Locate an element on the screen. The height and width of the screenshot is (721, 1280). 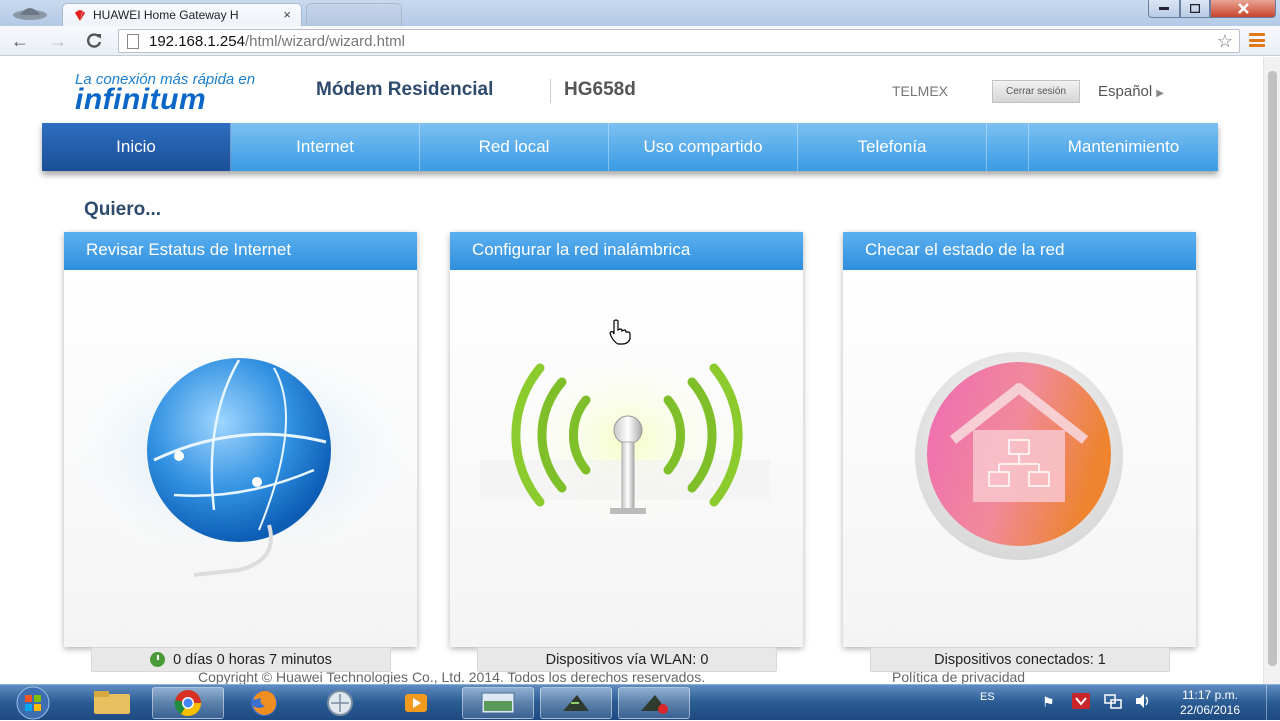
model-name: HG658d is located at coordinates (600, 89).